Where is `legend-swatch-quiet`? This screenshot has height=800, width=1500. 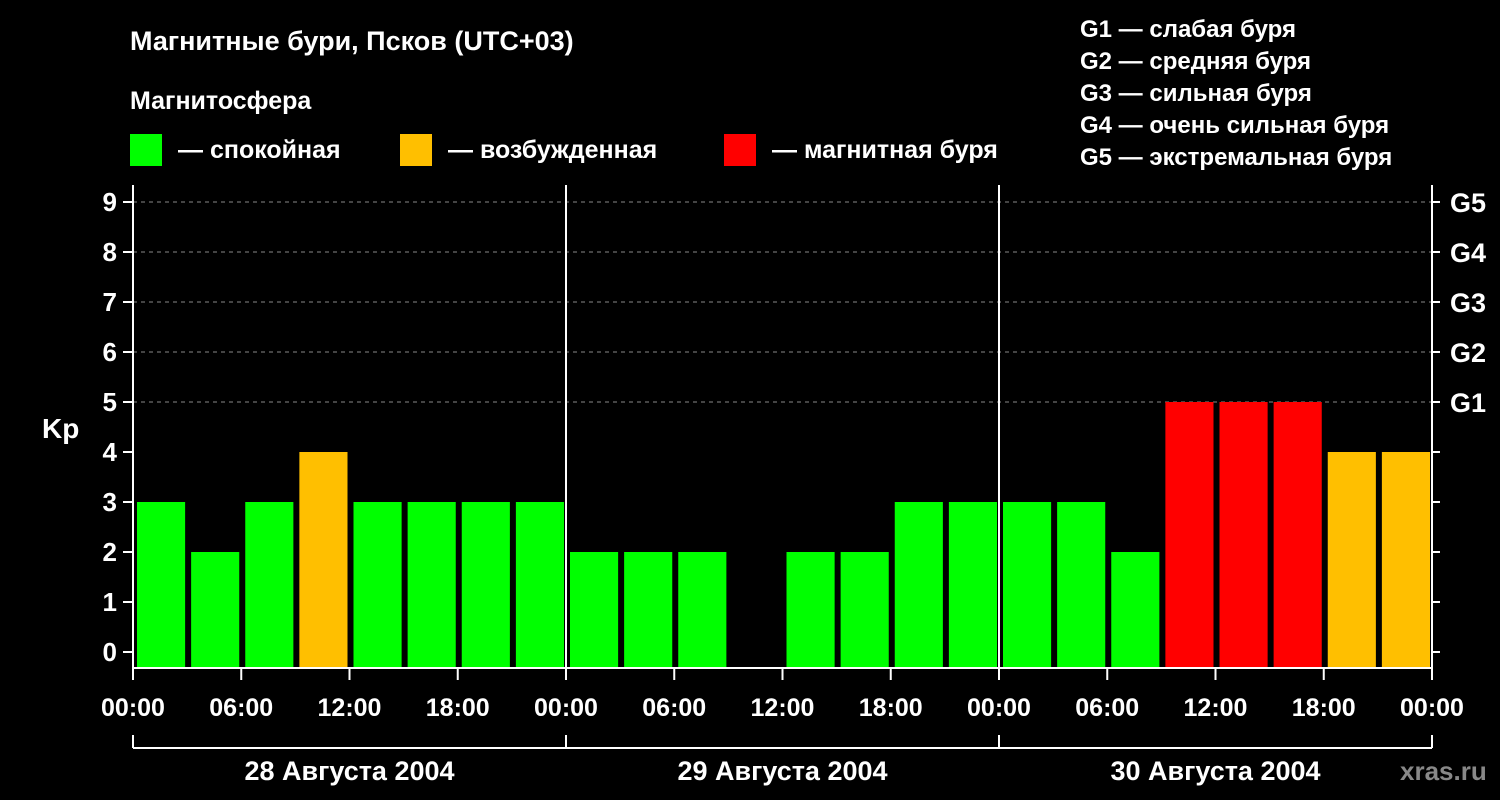
legend-swatch-quiet is located at coordinates (146, 150).